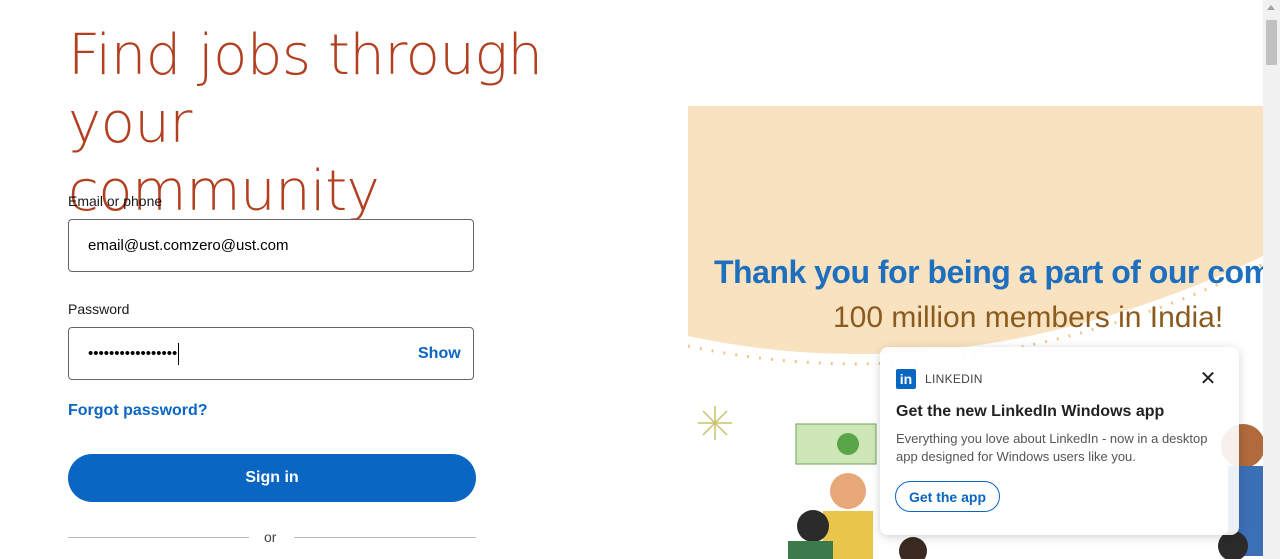  I want to click on sign-in-button: Sign in, so click(272, 478).